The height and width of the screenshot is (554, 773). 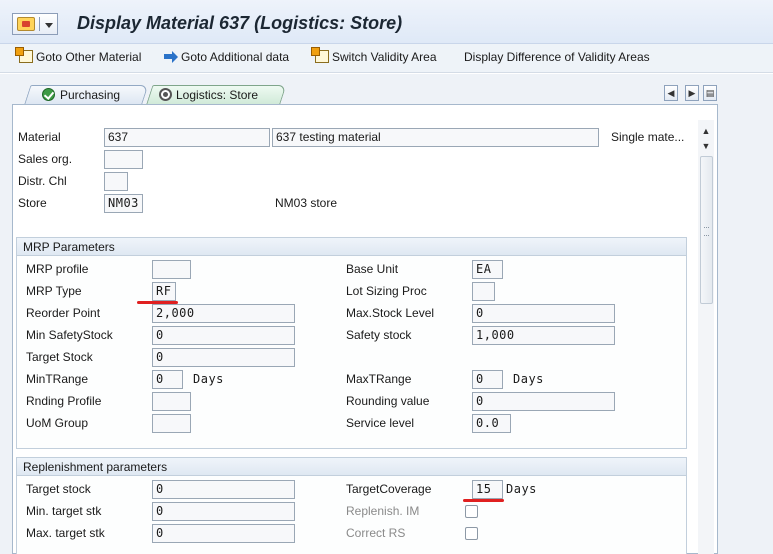 What do you see at coordinates (383, 511) in the screenshot?
I see `replenish-im-label: Replenish. IM` at bounding box center [383, 511].